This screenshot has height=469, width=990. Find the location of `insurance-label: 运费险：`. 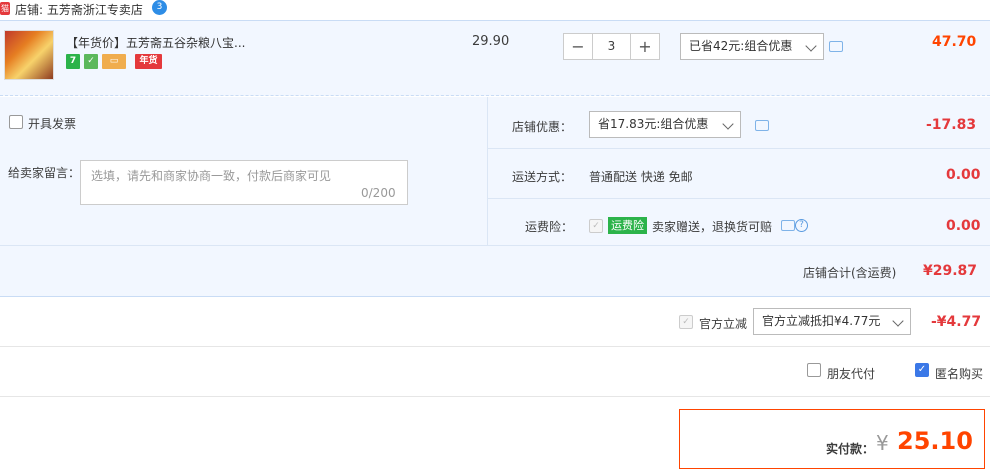

insurance-label: 运费险： is located at coordinates (549, 227).